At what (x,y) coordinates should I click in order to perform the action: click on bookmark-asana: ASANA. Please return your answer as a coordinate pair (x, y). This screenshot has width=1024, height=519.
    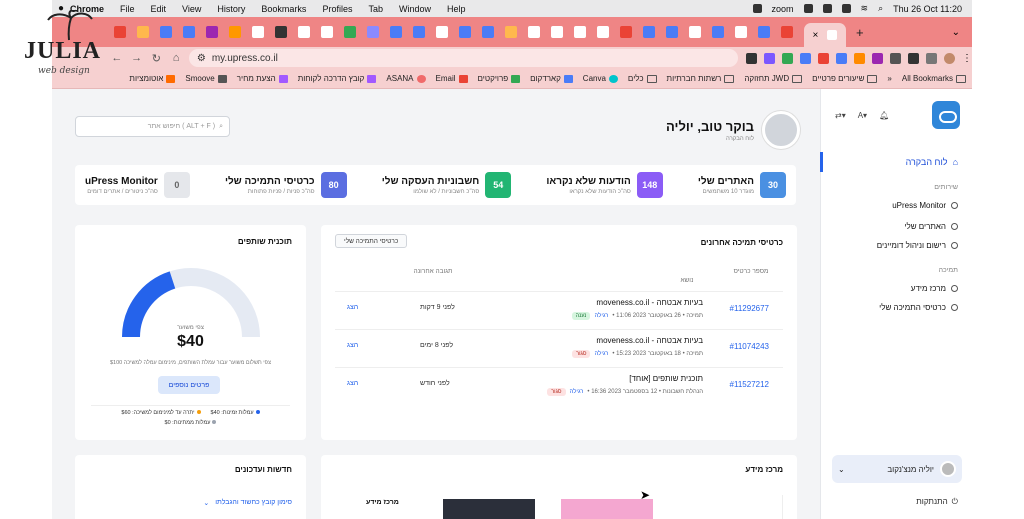
    Looking at the image, I should click on (406, 78).